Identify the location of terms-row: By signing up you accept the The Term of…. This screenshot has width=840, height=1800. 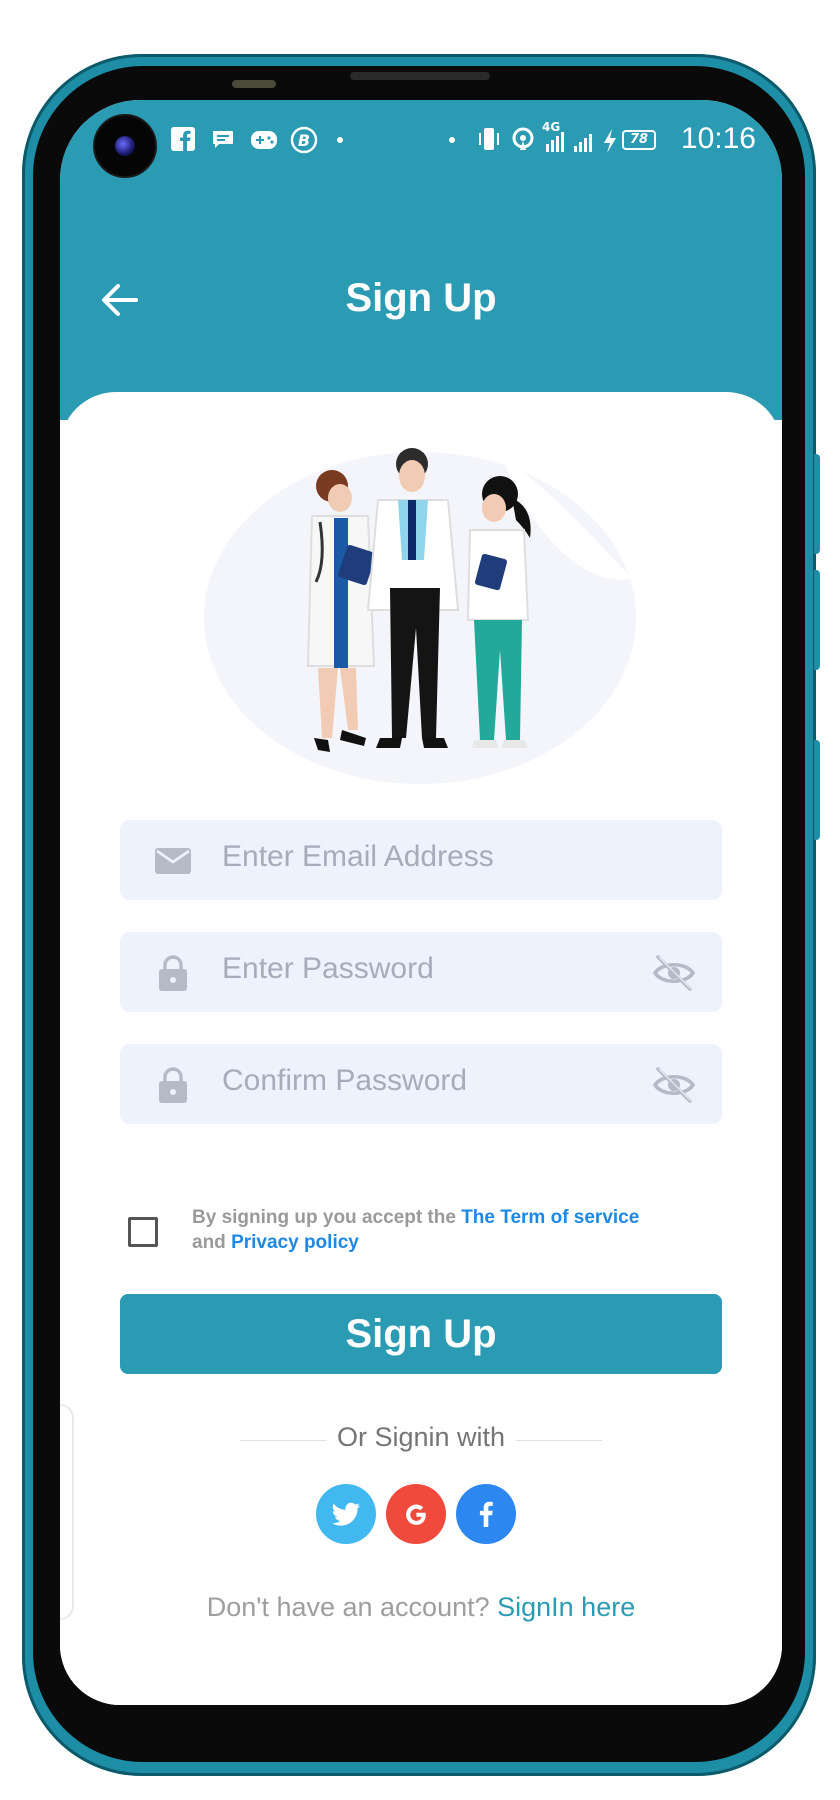
(421, 1235).